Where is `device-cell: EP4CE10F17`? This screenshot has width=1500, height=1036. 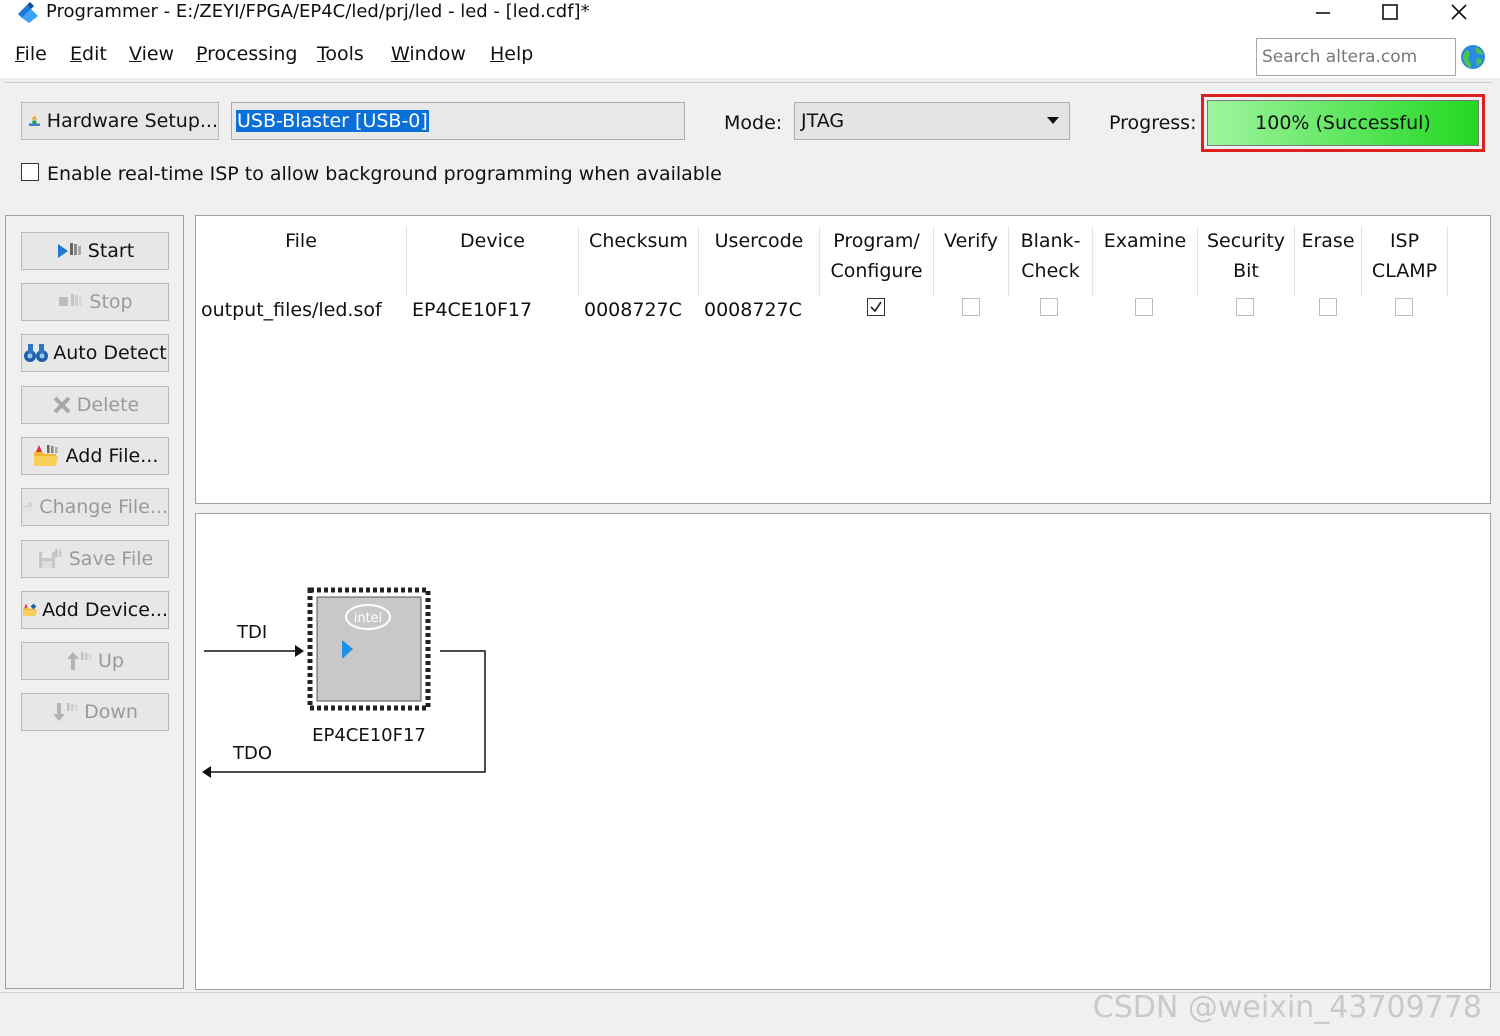 device-cell: EP4CE10F17 is located at coordinates (472, 310).